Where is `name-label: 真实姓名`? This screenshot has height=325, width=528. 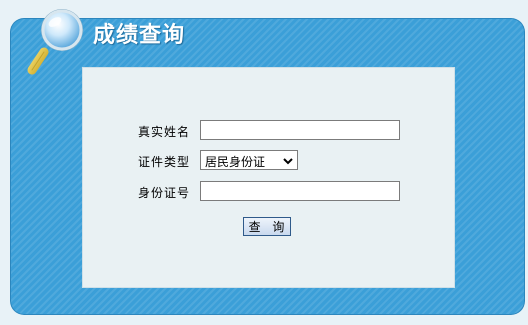
name-label: 真实姓名 is located at coordinates (164, 132).